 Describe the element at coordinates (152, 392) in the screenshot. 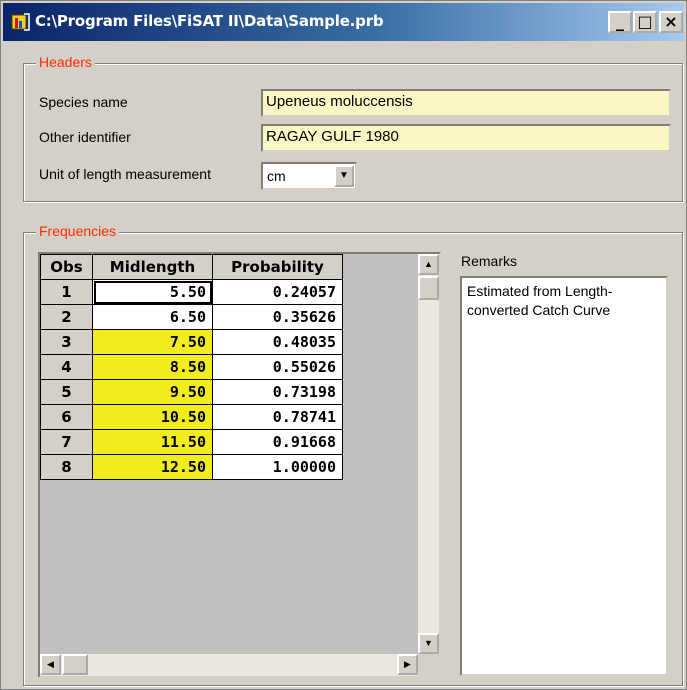

I see `midlength-cell: 9.50` at that location.